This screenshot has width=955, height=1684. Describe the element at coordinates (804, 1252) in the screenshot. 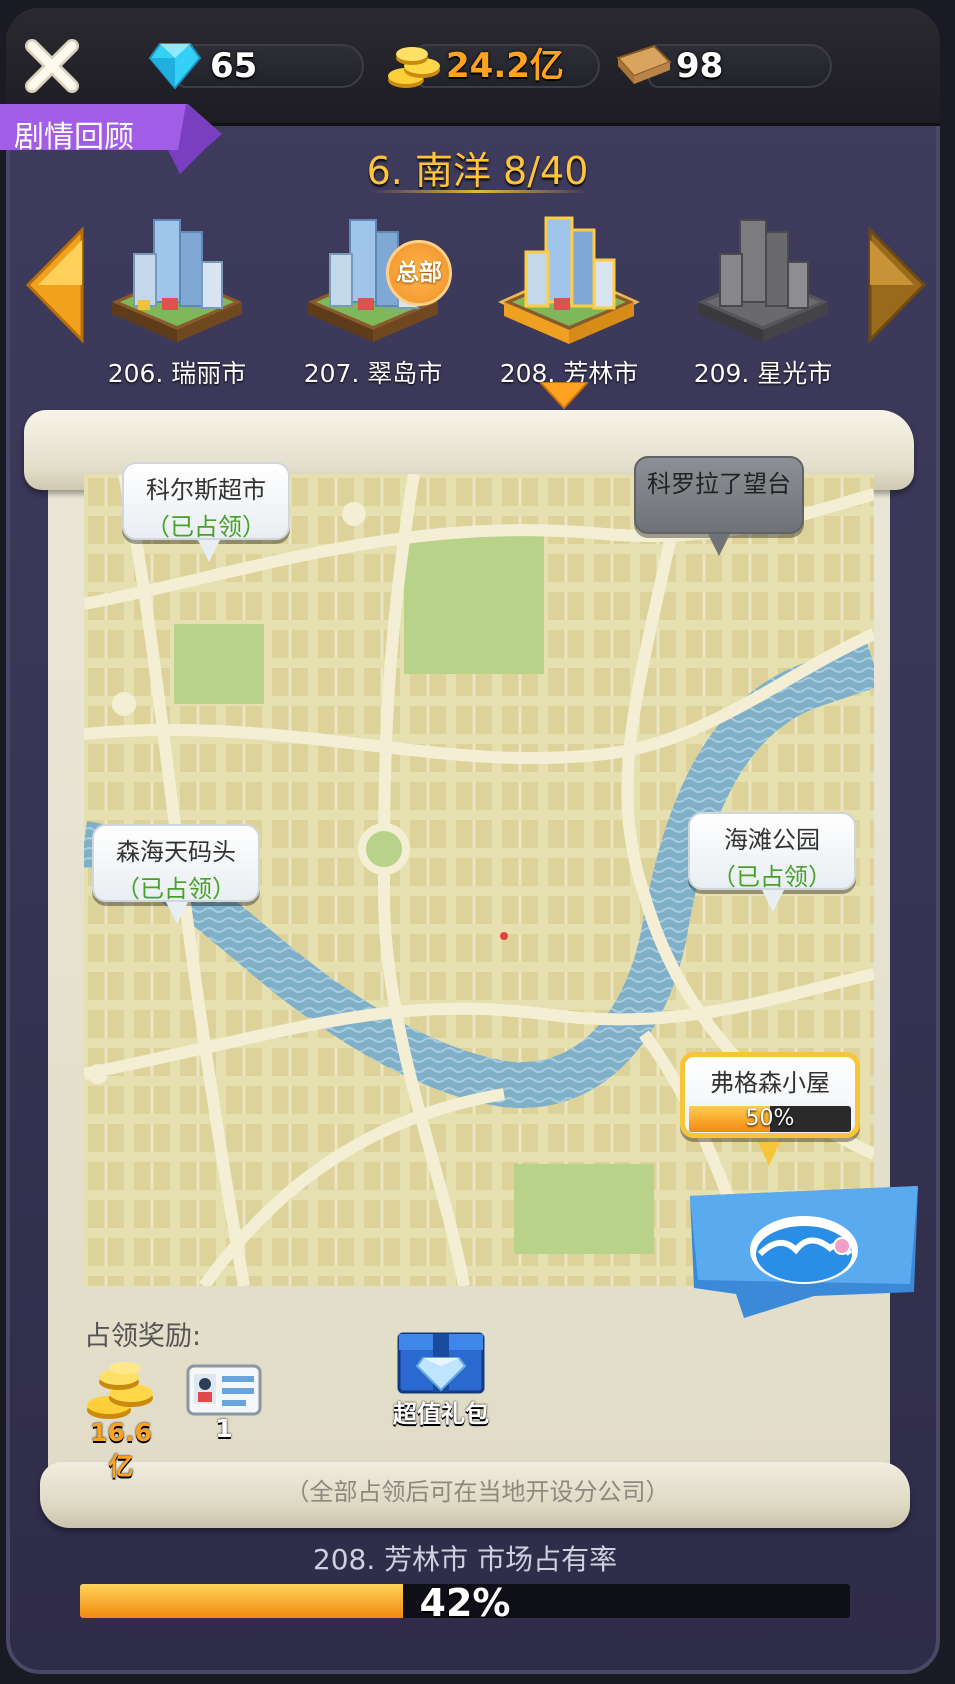

I see `cloud-emblem-icon` at that location.